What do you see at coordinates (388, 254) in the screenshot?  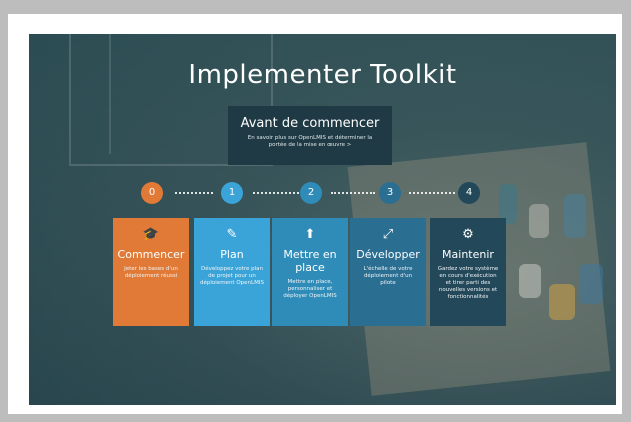 I see `card-title: Développer` at bounding box center [388, 254].